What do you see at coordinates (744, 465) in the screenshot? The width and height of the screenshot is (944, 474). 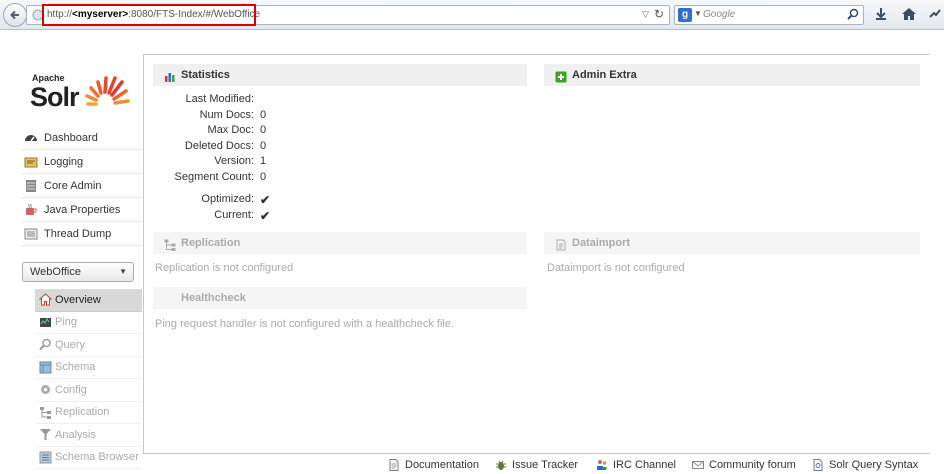 I see `footer-community-forum: Community forum` at bounding box center [744, 465].